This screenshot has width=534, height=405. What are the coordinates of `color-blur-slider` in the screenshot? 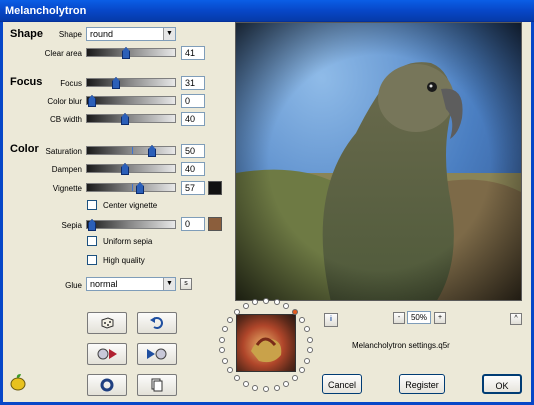 It's located at (131, 101).